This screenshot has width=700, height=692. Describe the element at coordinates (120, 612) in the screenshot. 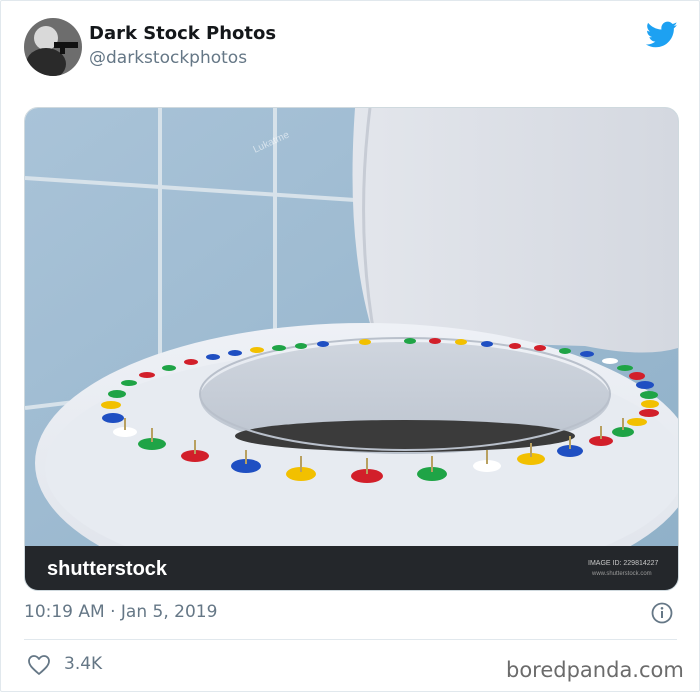

I see `tweet-timestamp: 10:19 AM · Jan 5, 2019` at that location.